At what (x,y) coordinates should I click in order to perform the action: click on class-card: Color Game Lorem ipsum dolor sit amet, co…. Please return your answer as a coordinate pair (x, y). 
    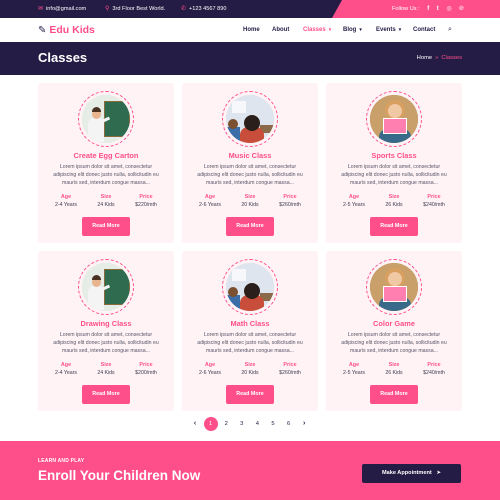
    Looking at the image, I should click on (394, 331).